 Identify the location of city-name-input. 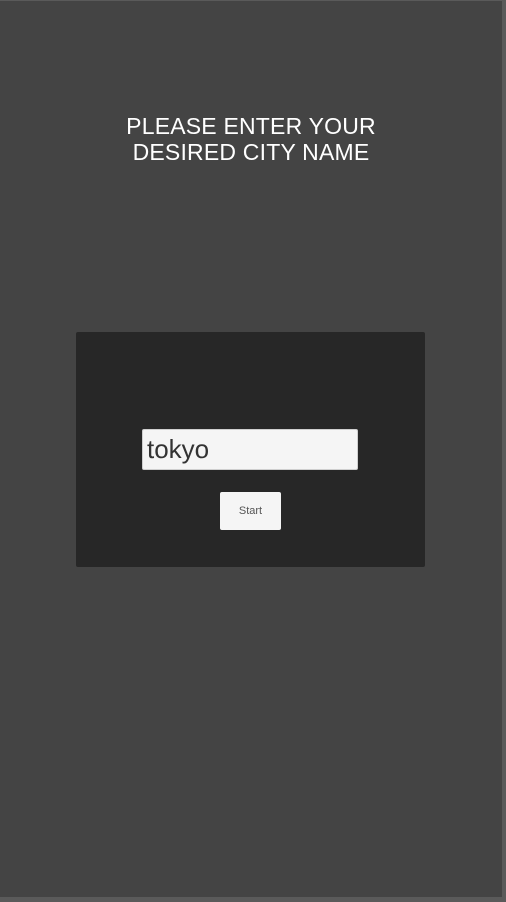
(250, 449).